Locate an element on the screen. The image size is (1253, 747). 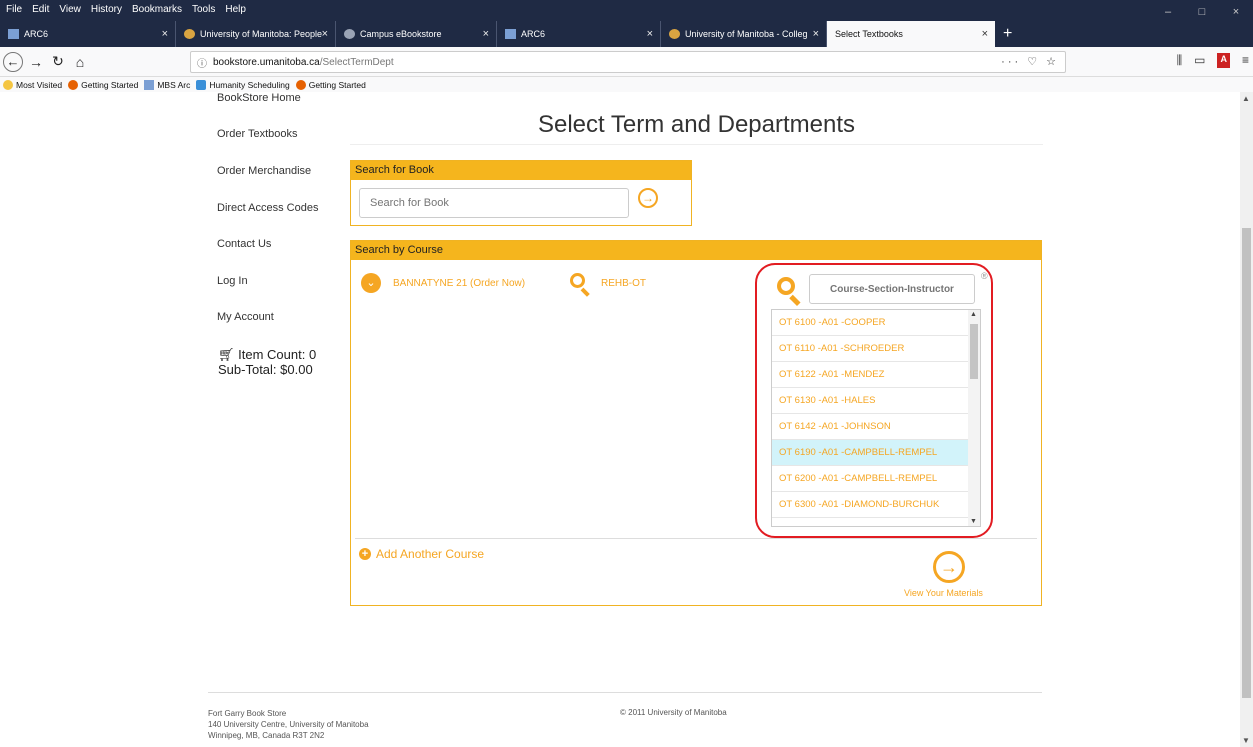
subtotal: Sub-Total: $0.00 is located at coordinates (265, 369).